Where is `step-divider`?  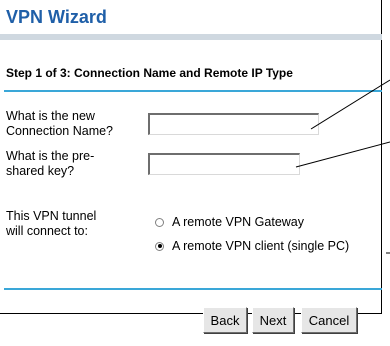
step-divider is located at coordinates (193, 91).